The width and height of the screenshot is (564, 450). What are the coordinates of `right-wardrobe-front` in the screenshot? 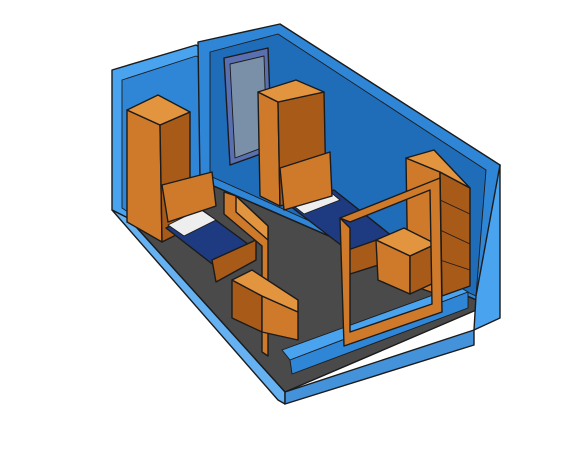 It's located at (269, 149).